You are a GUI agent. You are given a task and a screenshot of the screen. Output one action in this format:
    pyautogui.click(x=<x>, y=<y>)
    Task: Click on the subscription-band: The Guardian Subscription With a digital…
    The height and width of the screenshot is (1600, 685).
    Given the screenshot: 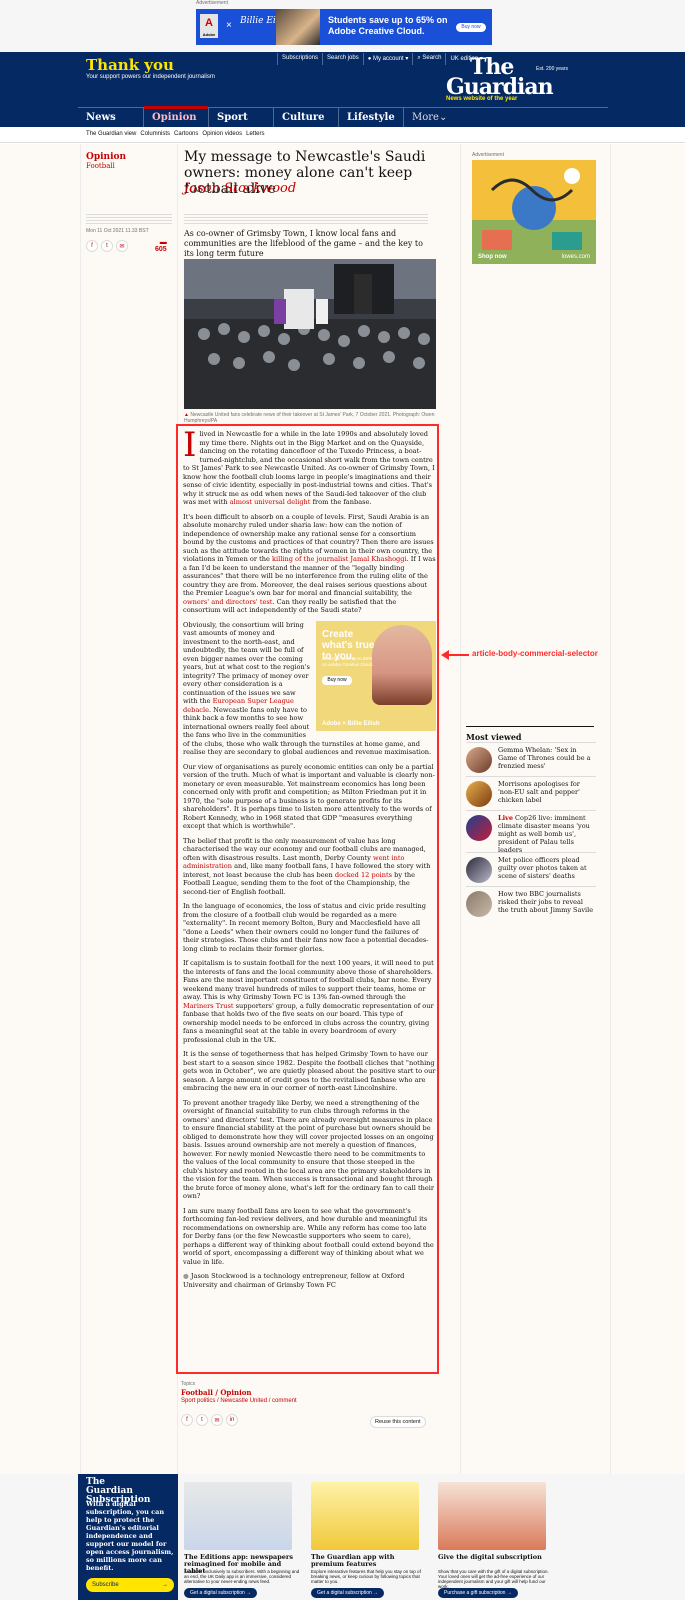 What is the action you would take?
    pyautogui.click(x=342, y=1537)
    